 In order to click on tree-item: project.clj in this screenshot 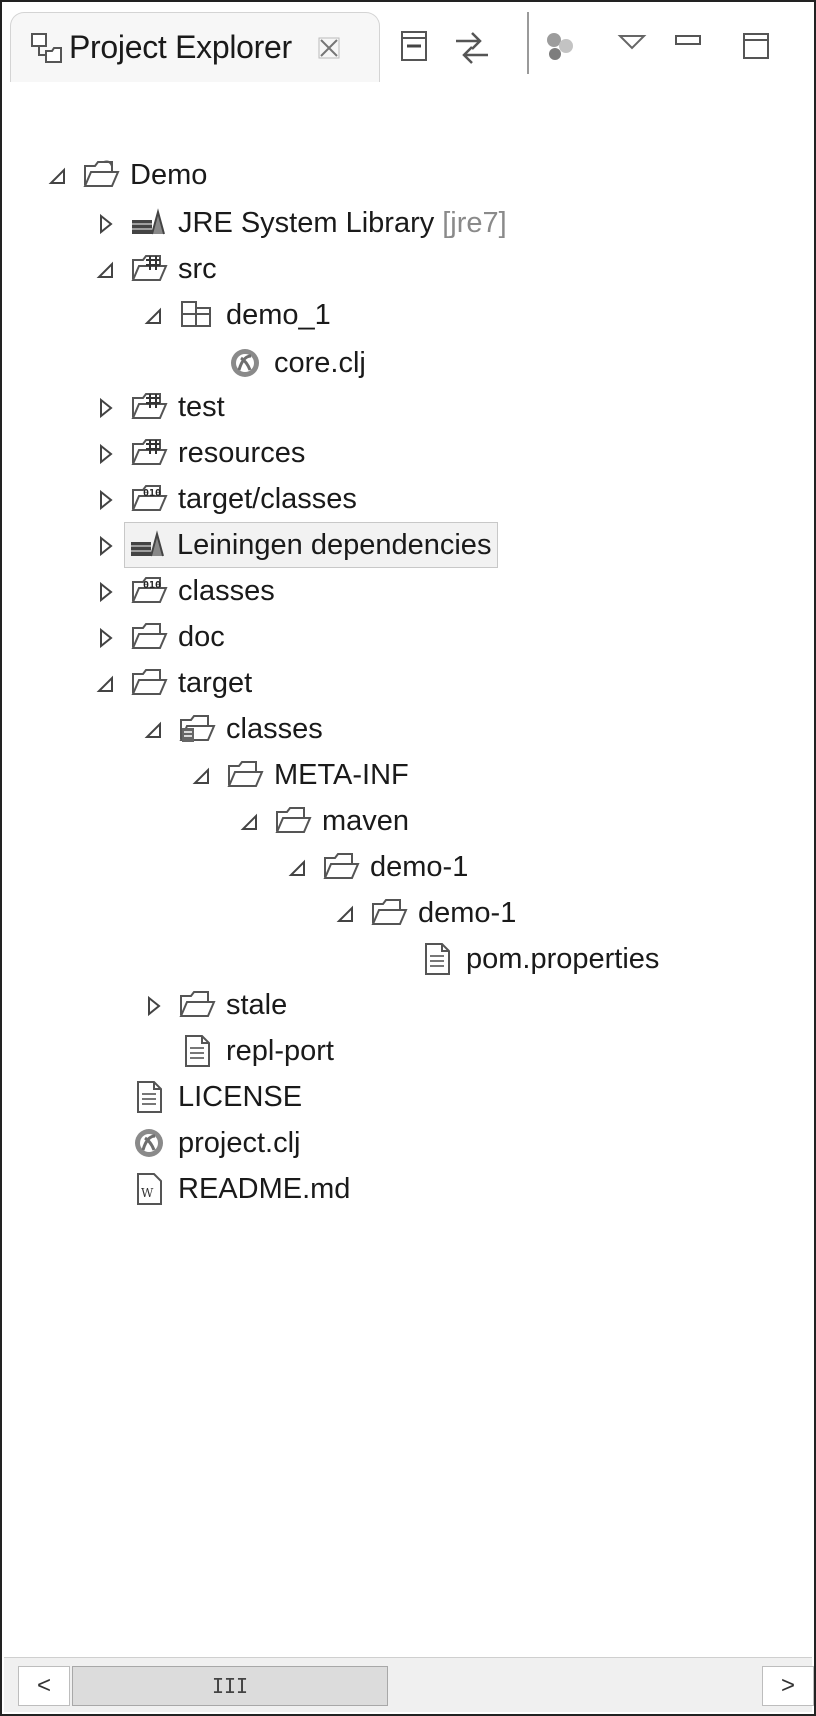, I will do `click(197, 1143)`.